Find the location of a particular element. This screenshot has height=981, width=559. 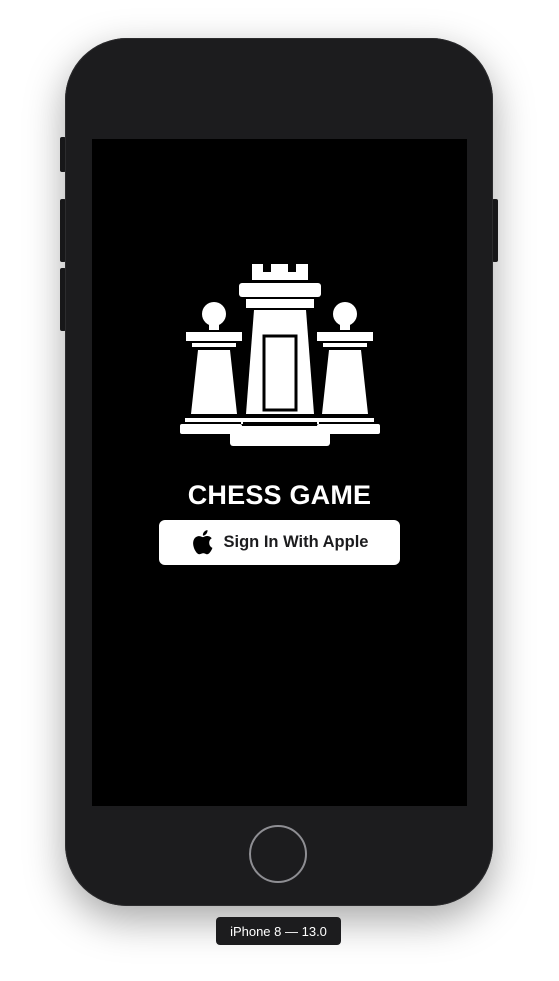

sign-in-with-apple-button: Sign In With Apple is located at coordinates (279, 542).